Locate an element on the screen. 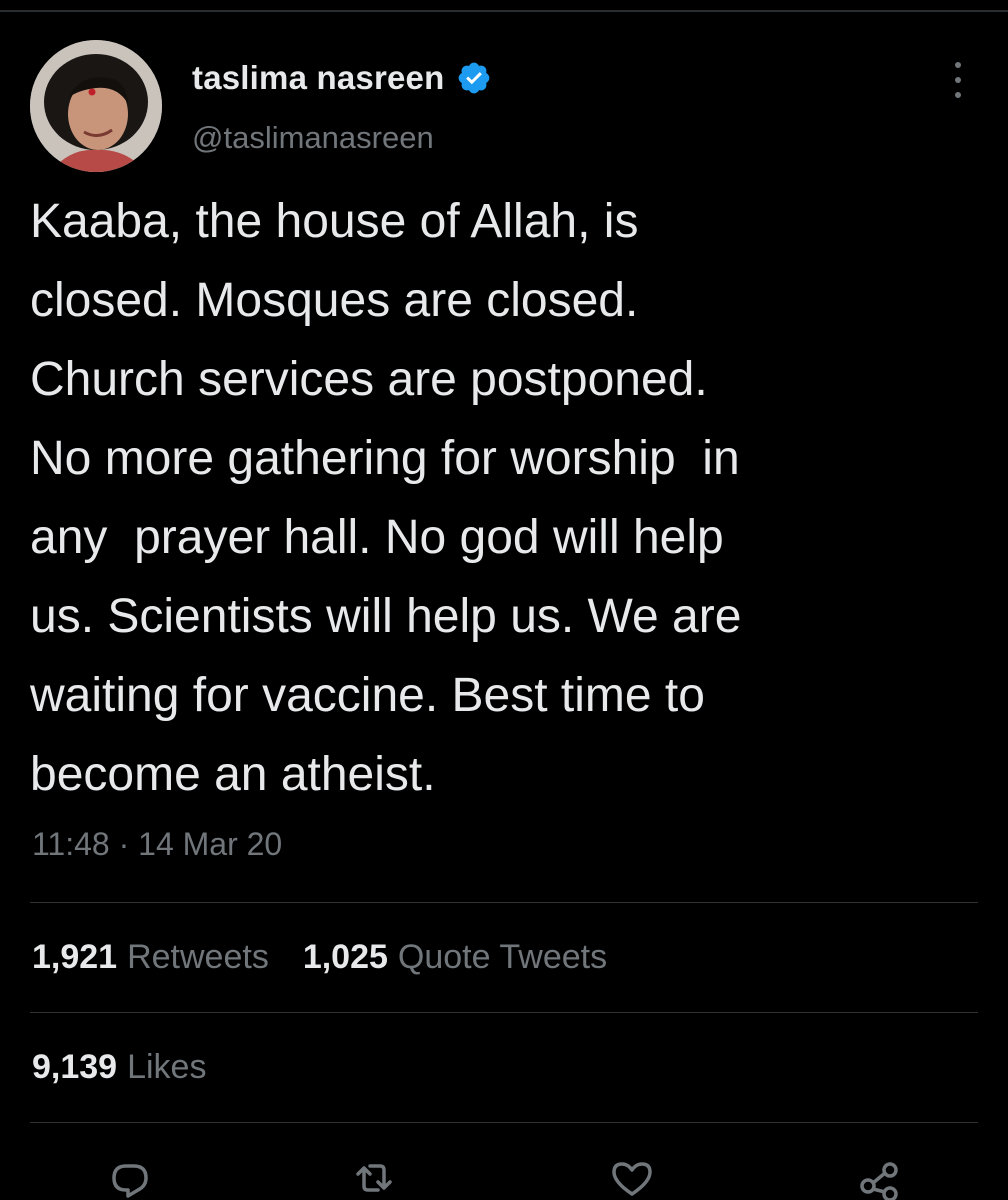 The height and width of the screenshot is (1200, 1008). share-button is located at coordinates (880, 1178).